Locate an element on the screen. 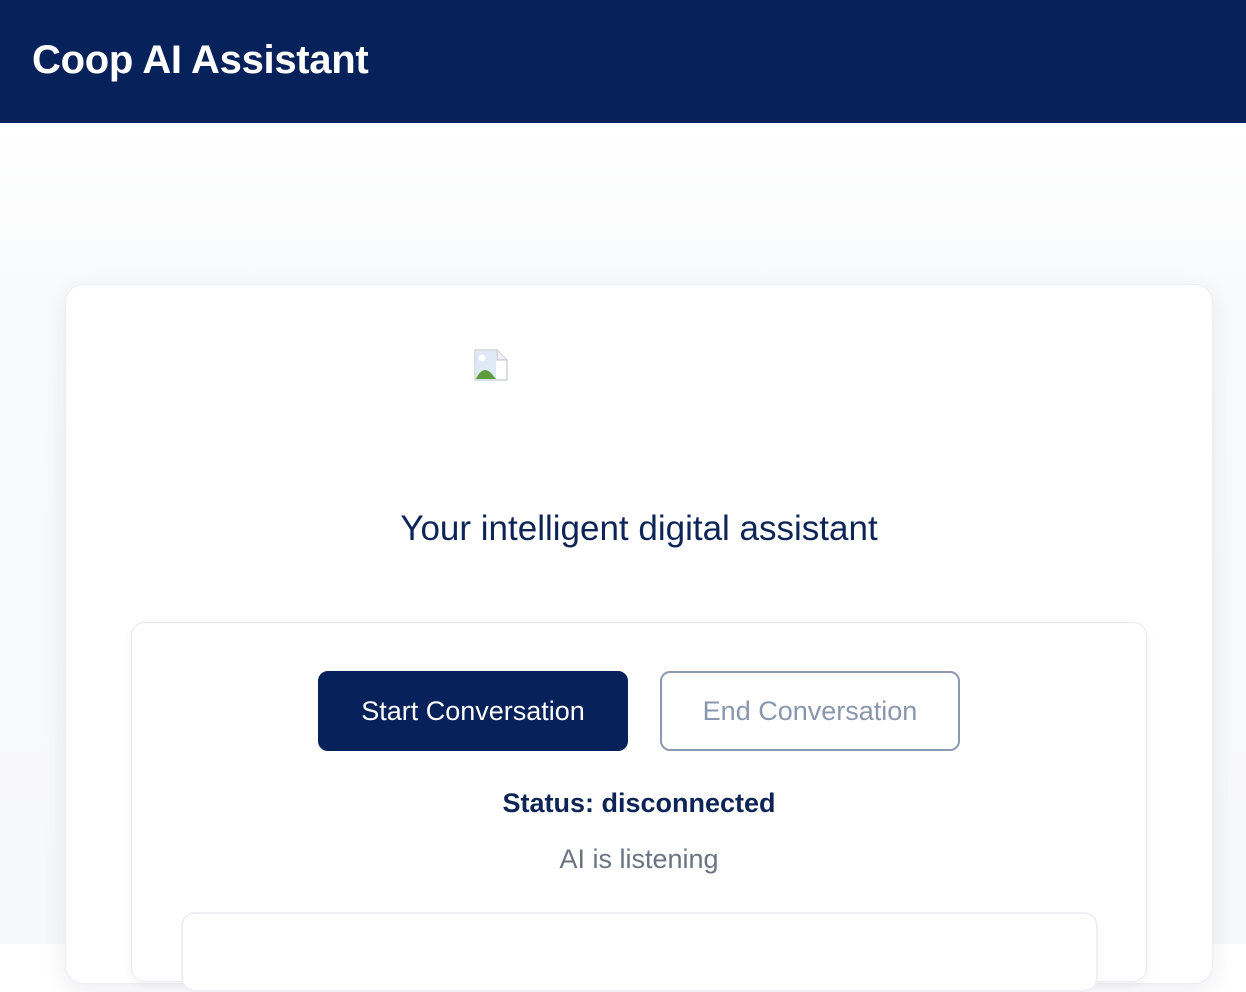 The image size is (1246, 992). listening-indicator: AI is listening is located at coordinates (639, 859).